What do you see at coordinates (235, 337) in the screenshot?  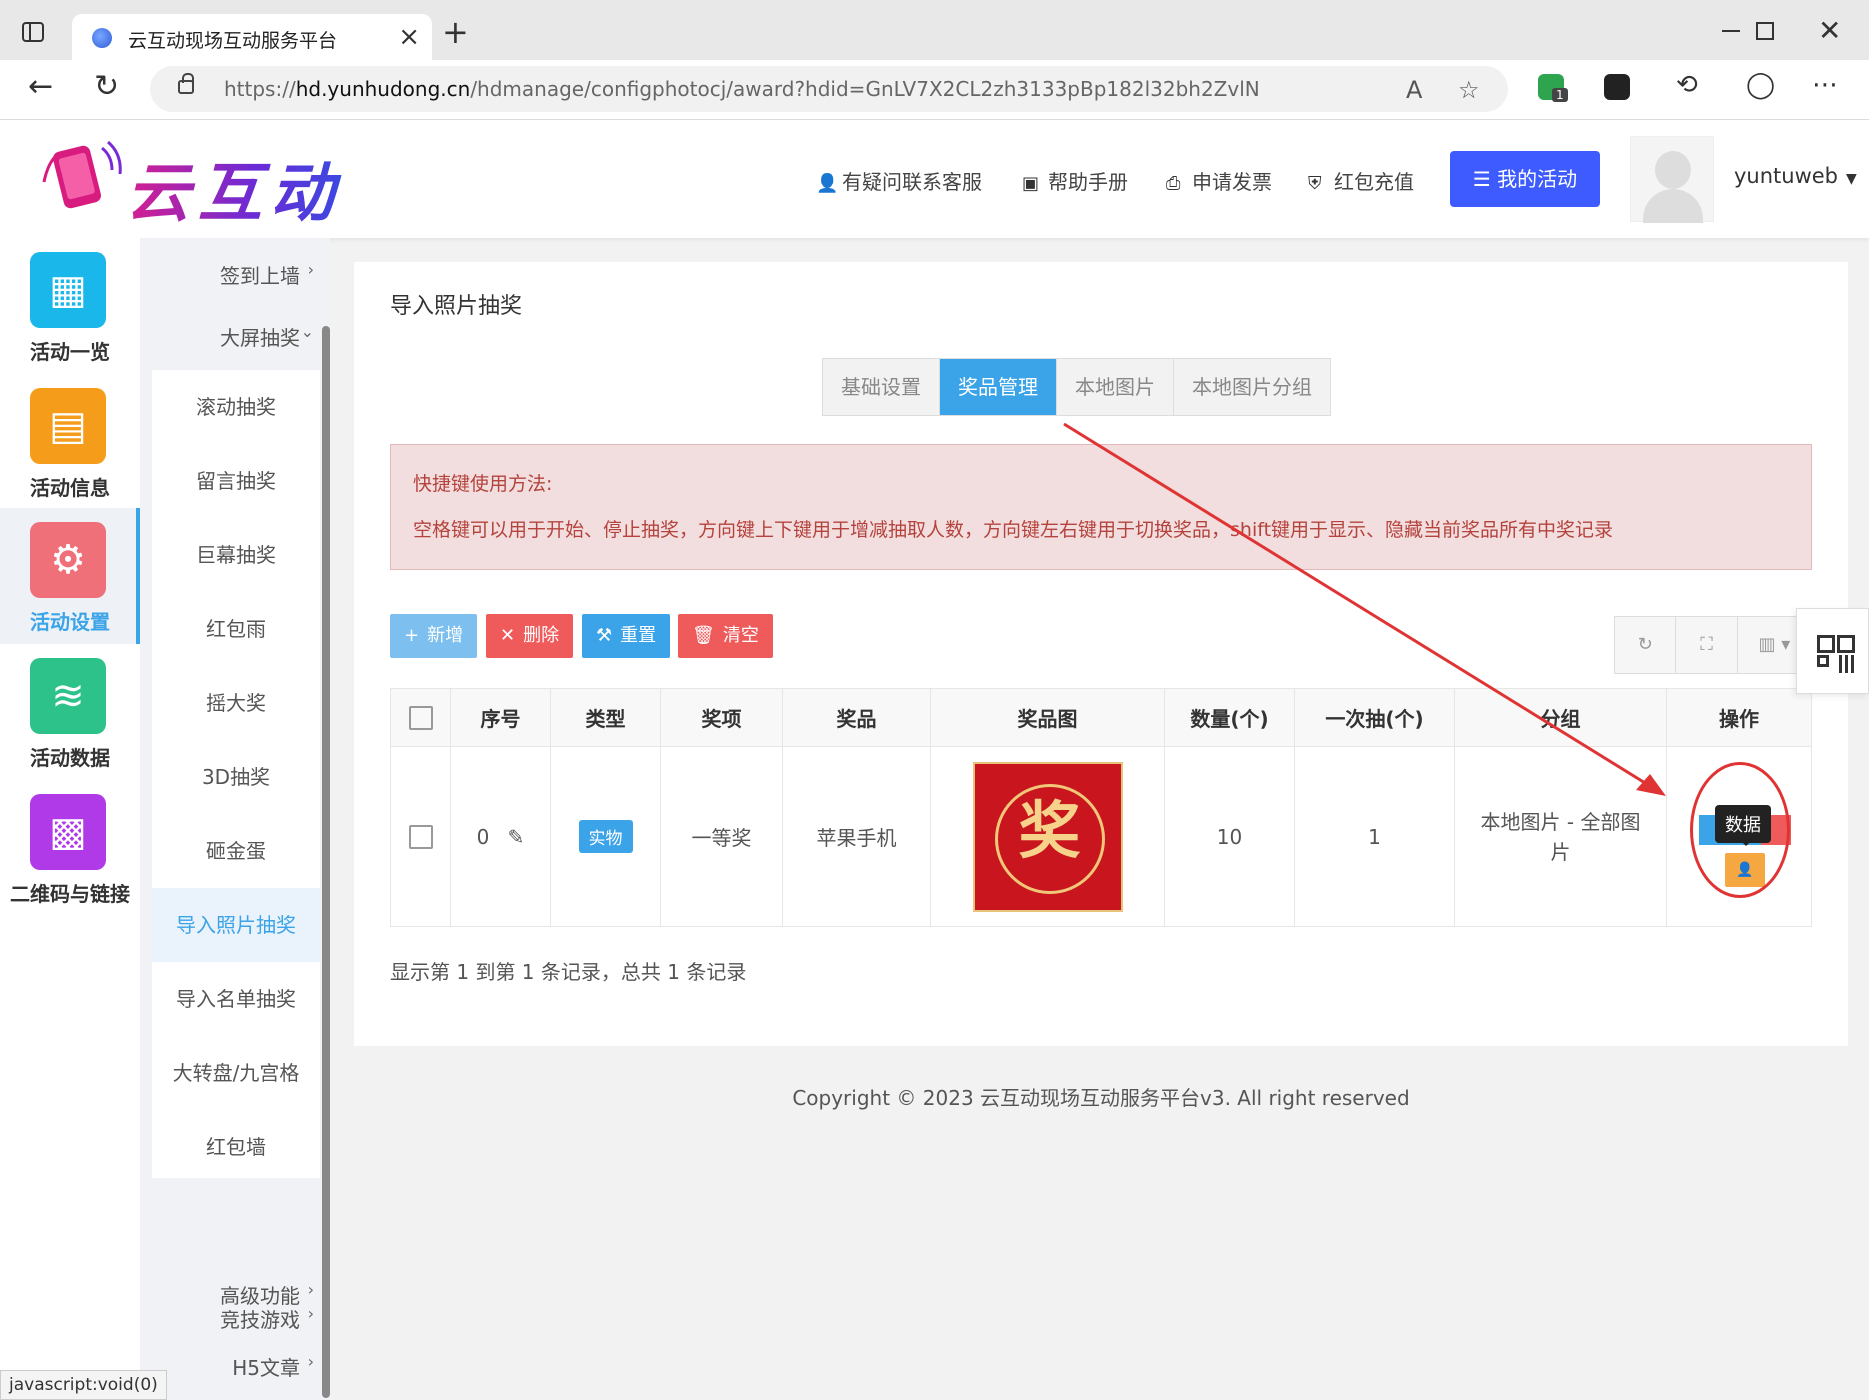 I see `submenu-group-lottery: 大屏抽奖 ⌄` at bounding box center [235, 337].